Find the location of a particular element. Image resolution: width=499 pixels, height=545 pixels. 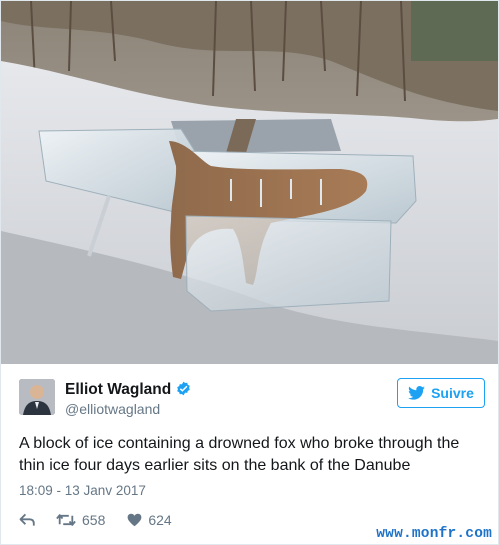

follow-button: Suivre is located at coordinates (441, 393).